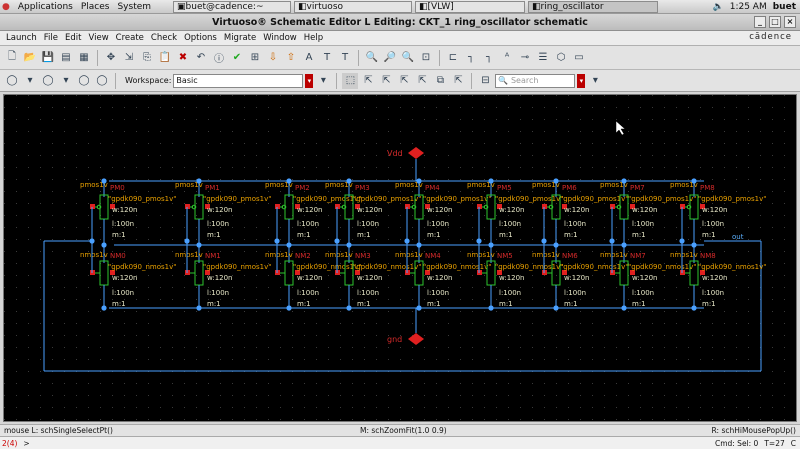 The width and height of the screenshot is (800, 449). What do you see at coordinates (345, 58) in the screenshot?
I see `note-icon: T` at bounding box center [345, 58].